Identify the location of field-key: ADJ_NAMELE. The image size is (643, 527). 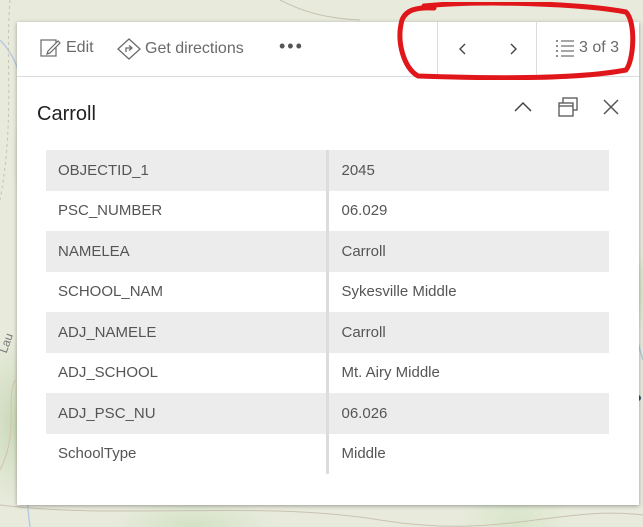
(187, 332).